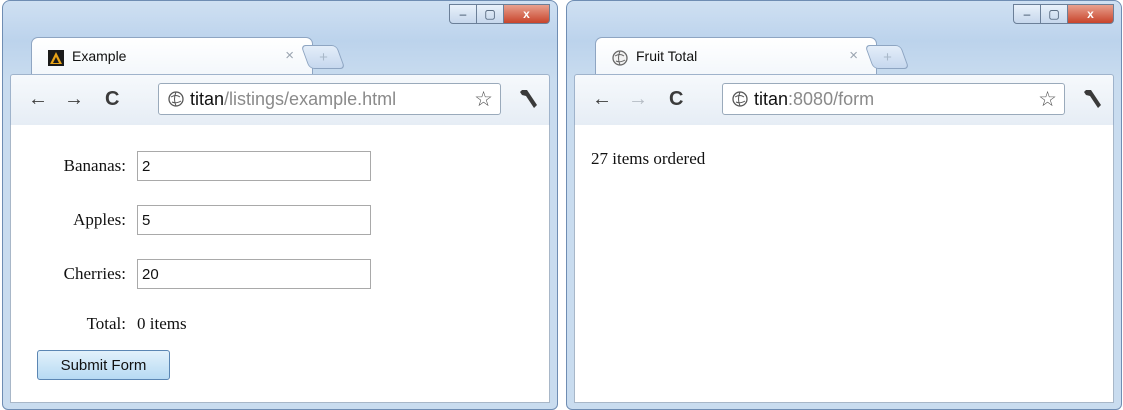 This screenshot has width=1123, height=410. I want to click on browser-toolbar: ← → C titan/listings/example.html ☆, so click(280, 100).